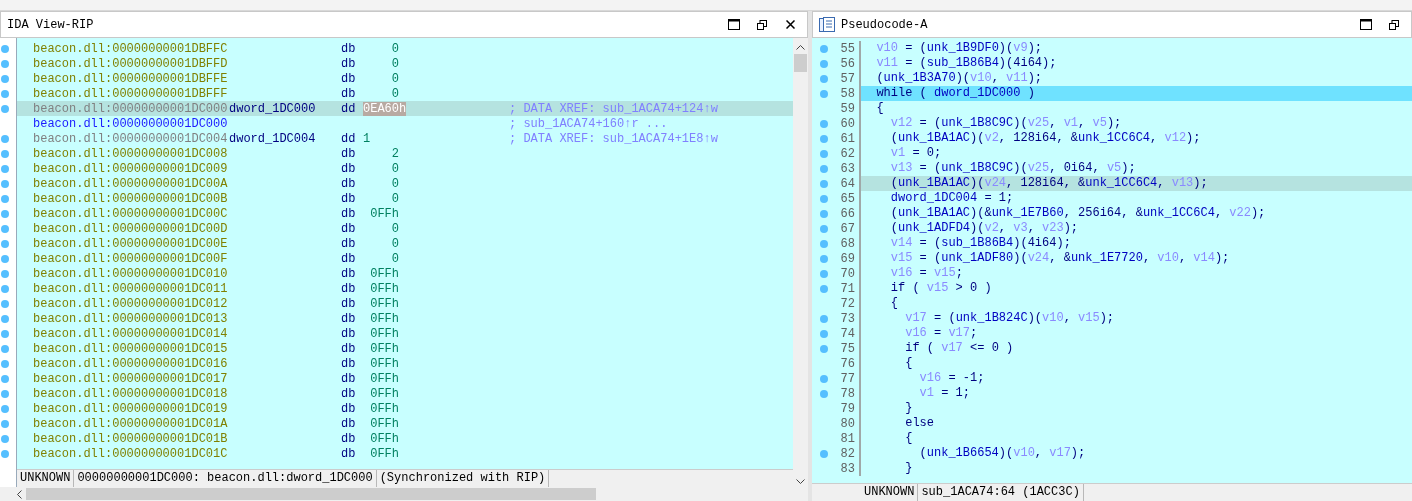 This screenshot has height=501, width=1412. What do you see at coordinates (51, 24) in the screenshot?
I see `panel-title: IDA View-RIP` at bounding box center [51, 24].